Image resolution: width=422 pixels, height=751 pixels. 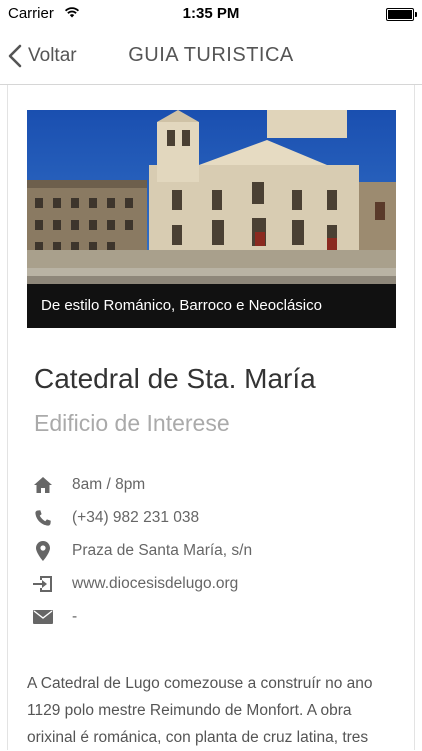 What do you see at coordinates (155, 584) in the screenshot?
I see `website-link: www.diocesisdelugo.org` at bounding box center [155, 584].